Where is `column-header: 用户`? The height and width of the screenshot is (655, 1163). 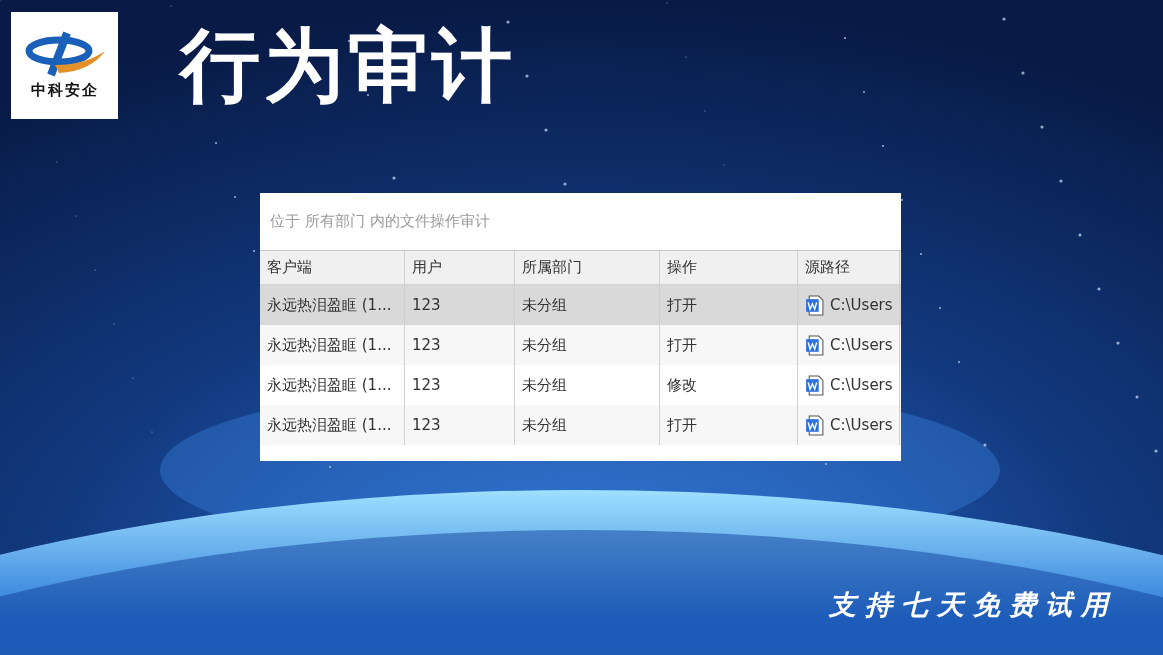 column-header: 用户 is located at coordinates (460, 267).